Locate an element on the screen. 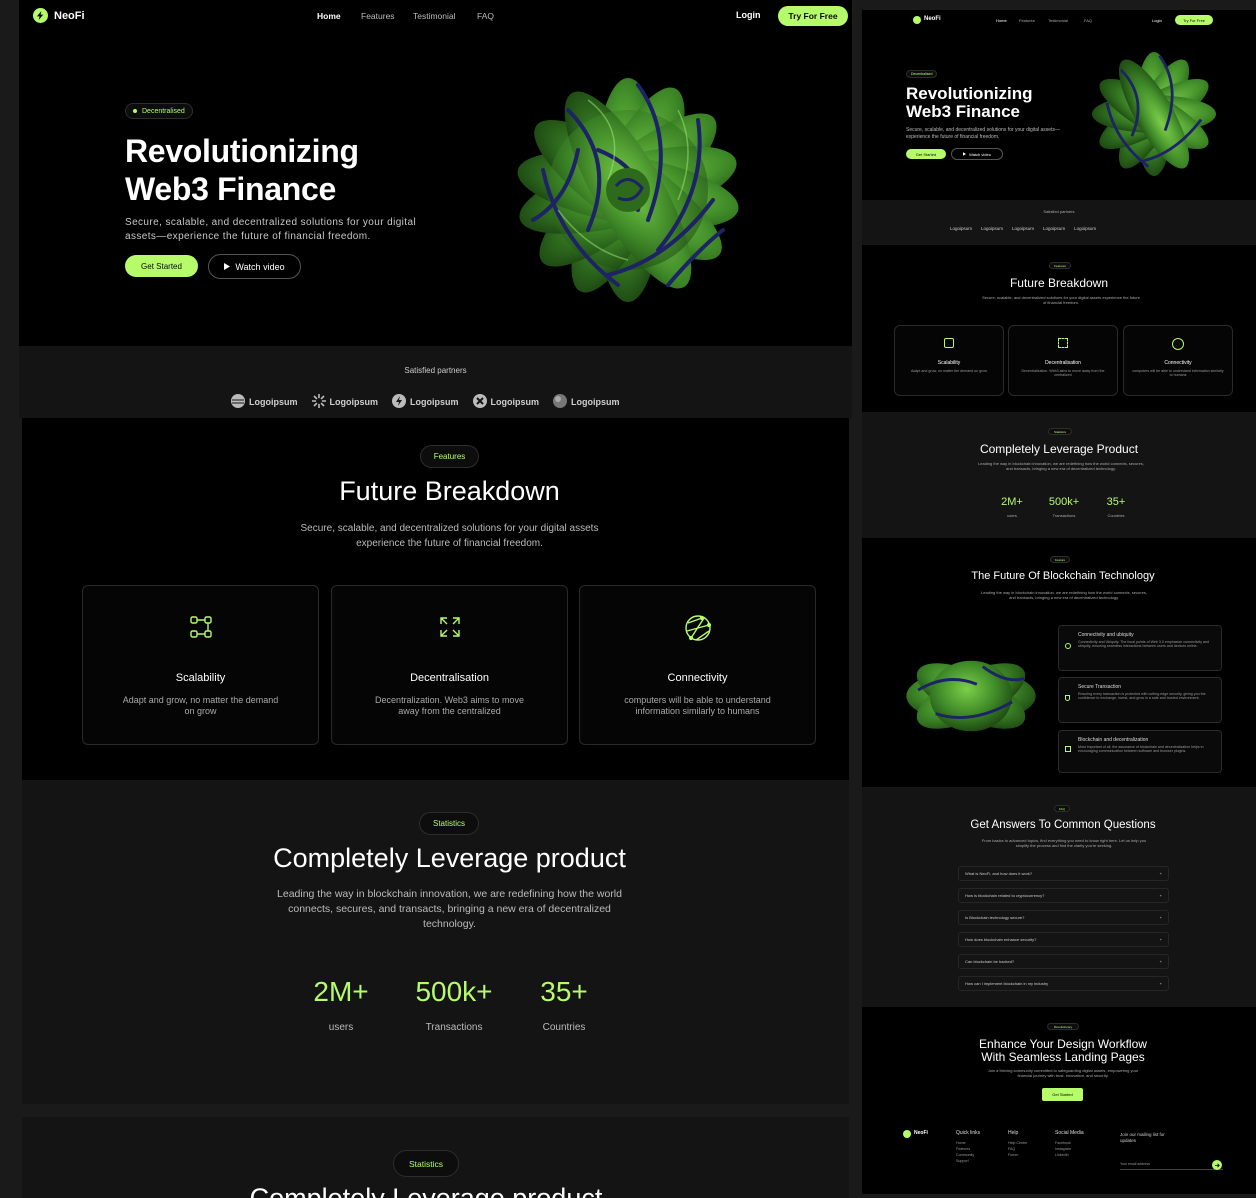 The height and width of the screenshot is (1198, 1256). footer-link: LinkedIn is located at coordinates (1069, 1155).